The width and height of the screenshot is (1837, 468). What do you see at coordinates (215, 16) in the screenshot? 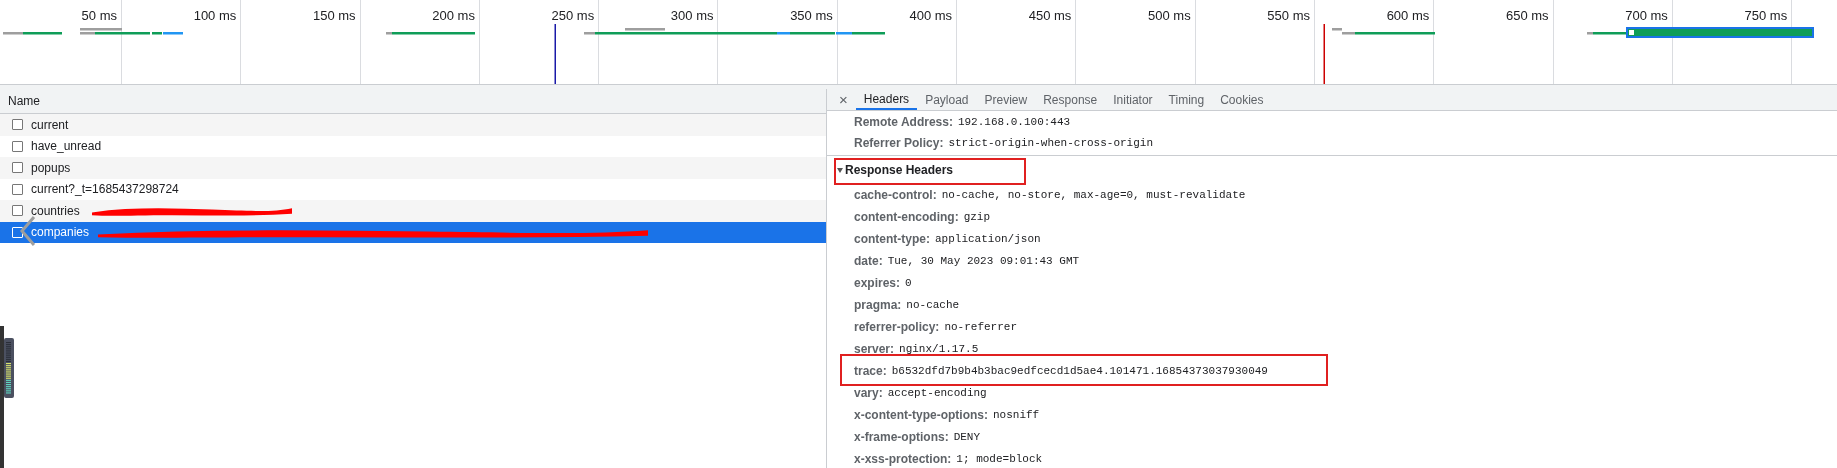
I see `tick-label: 100 ms` at bounding box center [215, 16].